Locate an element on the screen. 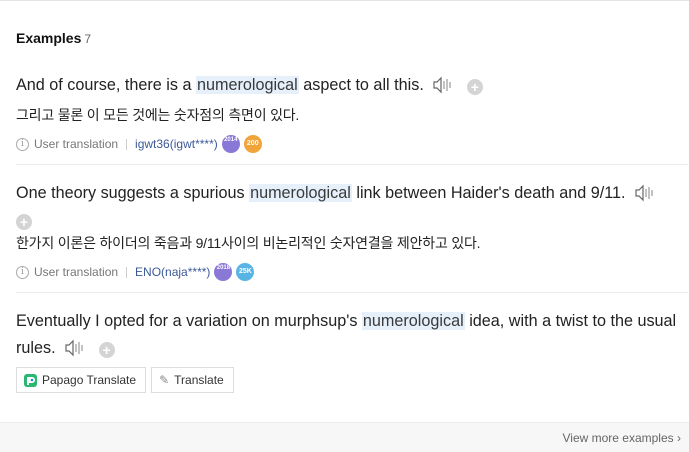 The image size is (689, 452). sentence-text: One theory suggests a spurious is located at coordinates (133, 193).